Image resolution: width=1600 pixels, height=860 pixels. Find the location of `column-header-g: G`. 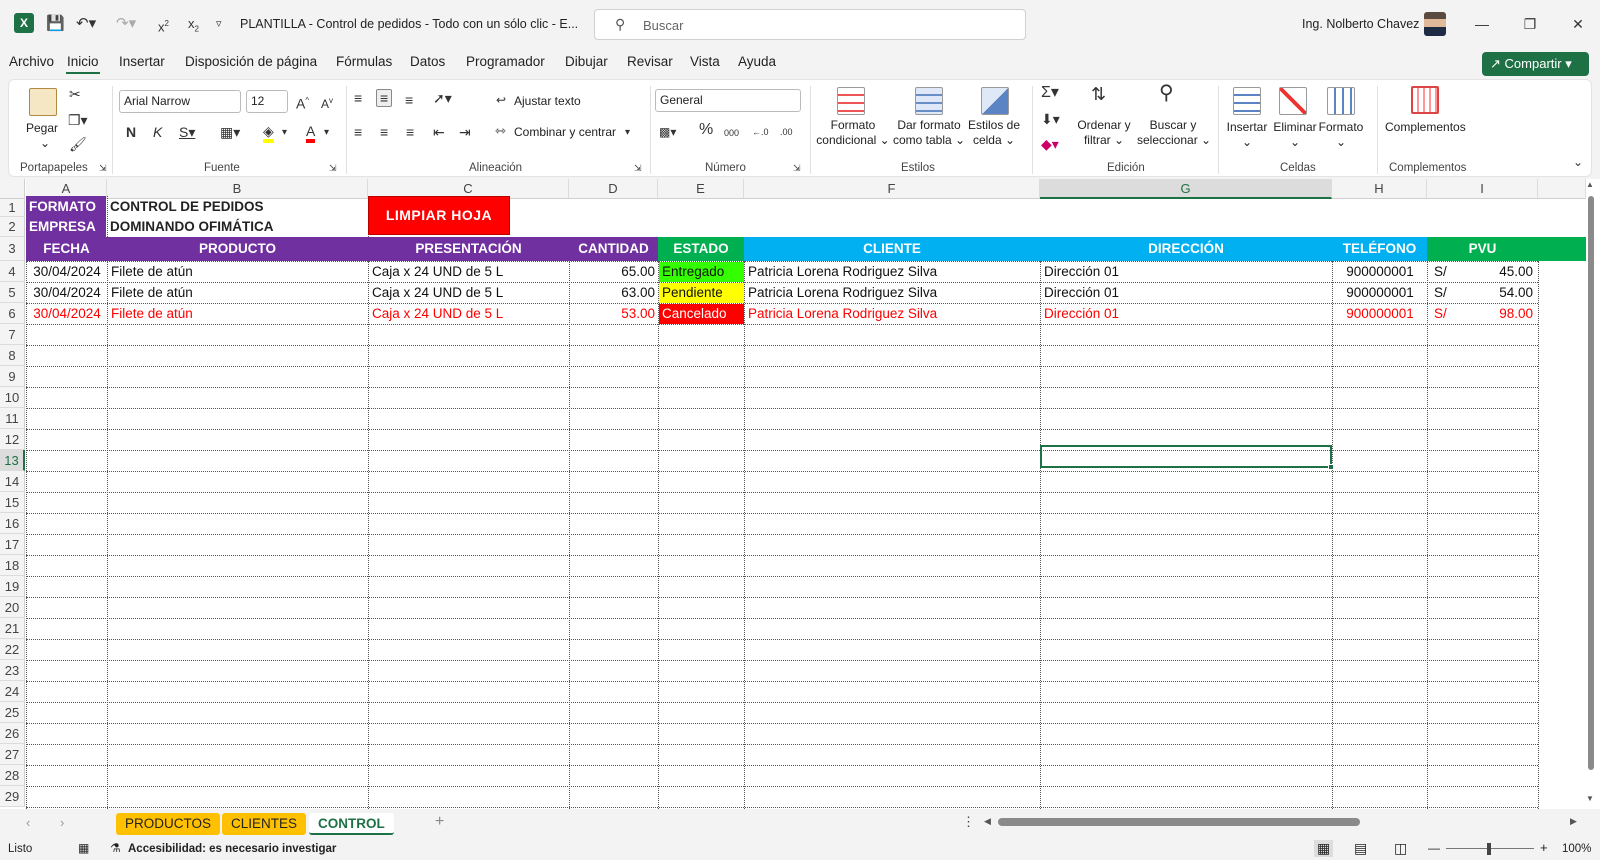

column-header-g: G is located at coordinates (1186, 189).